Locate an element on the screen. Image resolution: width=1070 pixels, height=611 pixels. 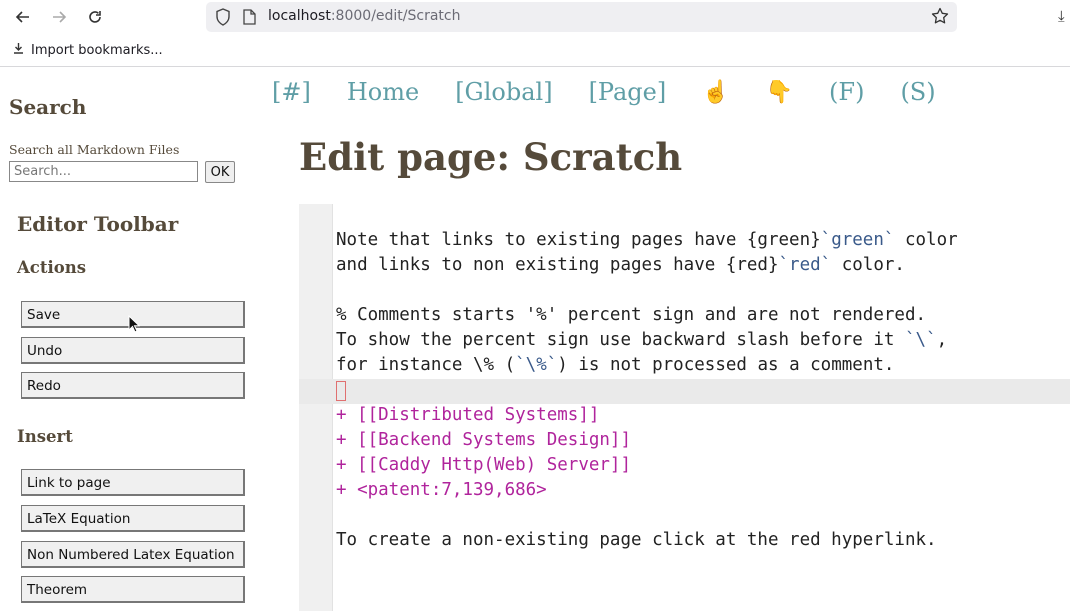
editor-toolbar-heading: Editor Toolbar is located at coordinates (98, 224).